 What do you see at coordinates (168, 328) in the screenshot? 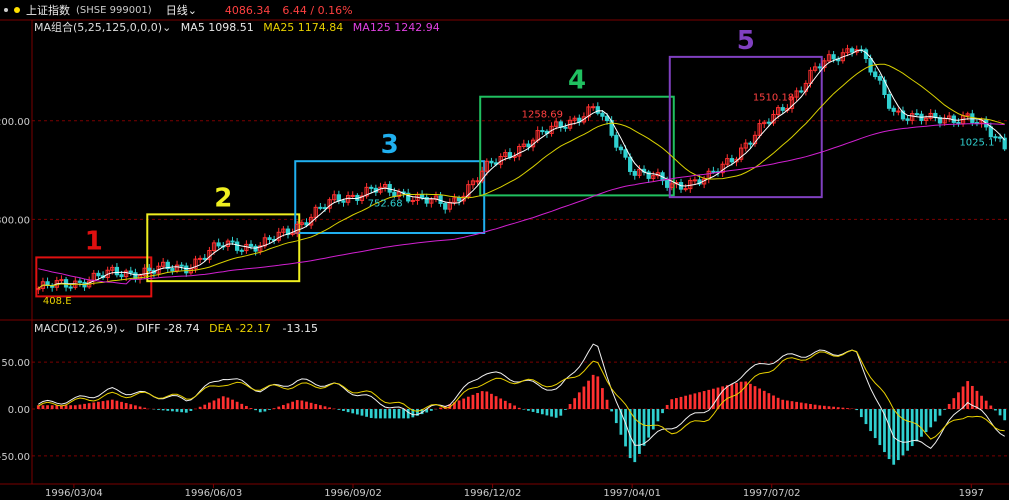
I see `diff-value: DIFF -28.74` at bounding box center [168, 328].